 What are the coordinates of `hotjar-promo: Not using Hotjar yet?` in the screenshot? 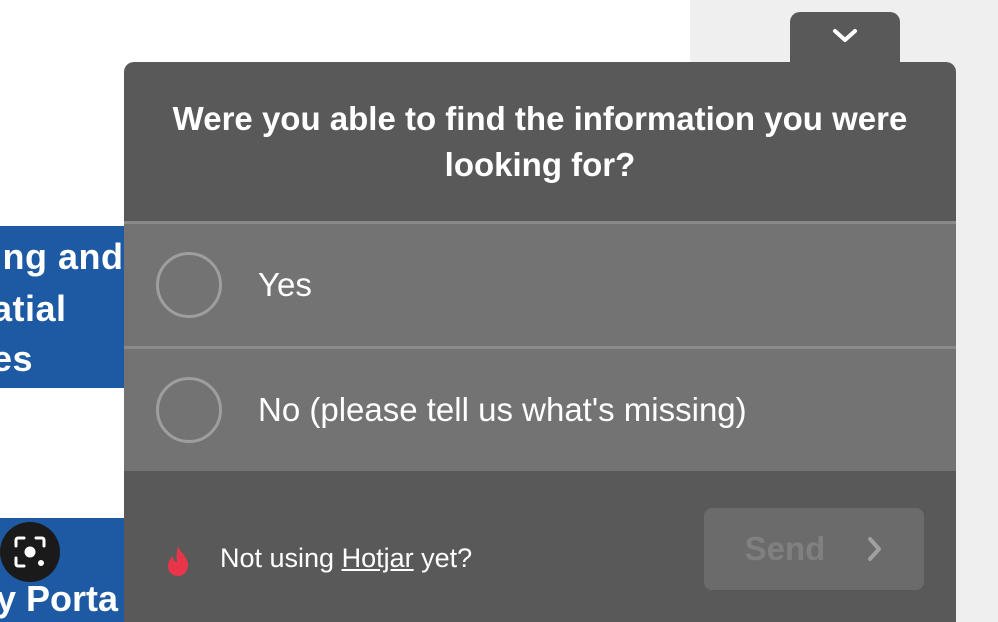 It's located at (346, 558).